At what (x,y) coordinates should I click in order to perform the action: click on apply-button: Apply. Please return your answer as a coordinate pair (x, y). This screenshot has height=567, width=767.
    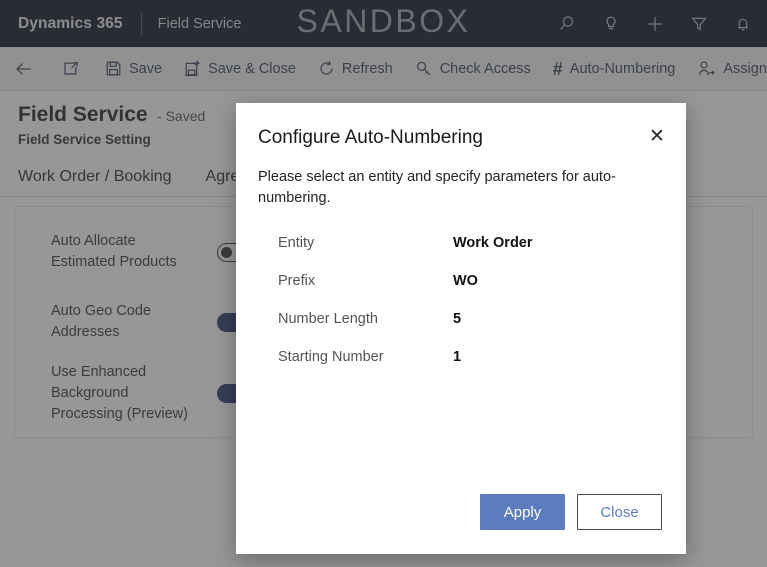
    Looking at the image, I should click on (522, 512).